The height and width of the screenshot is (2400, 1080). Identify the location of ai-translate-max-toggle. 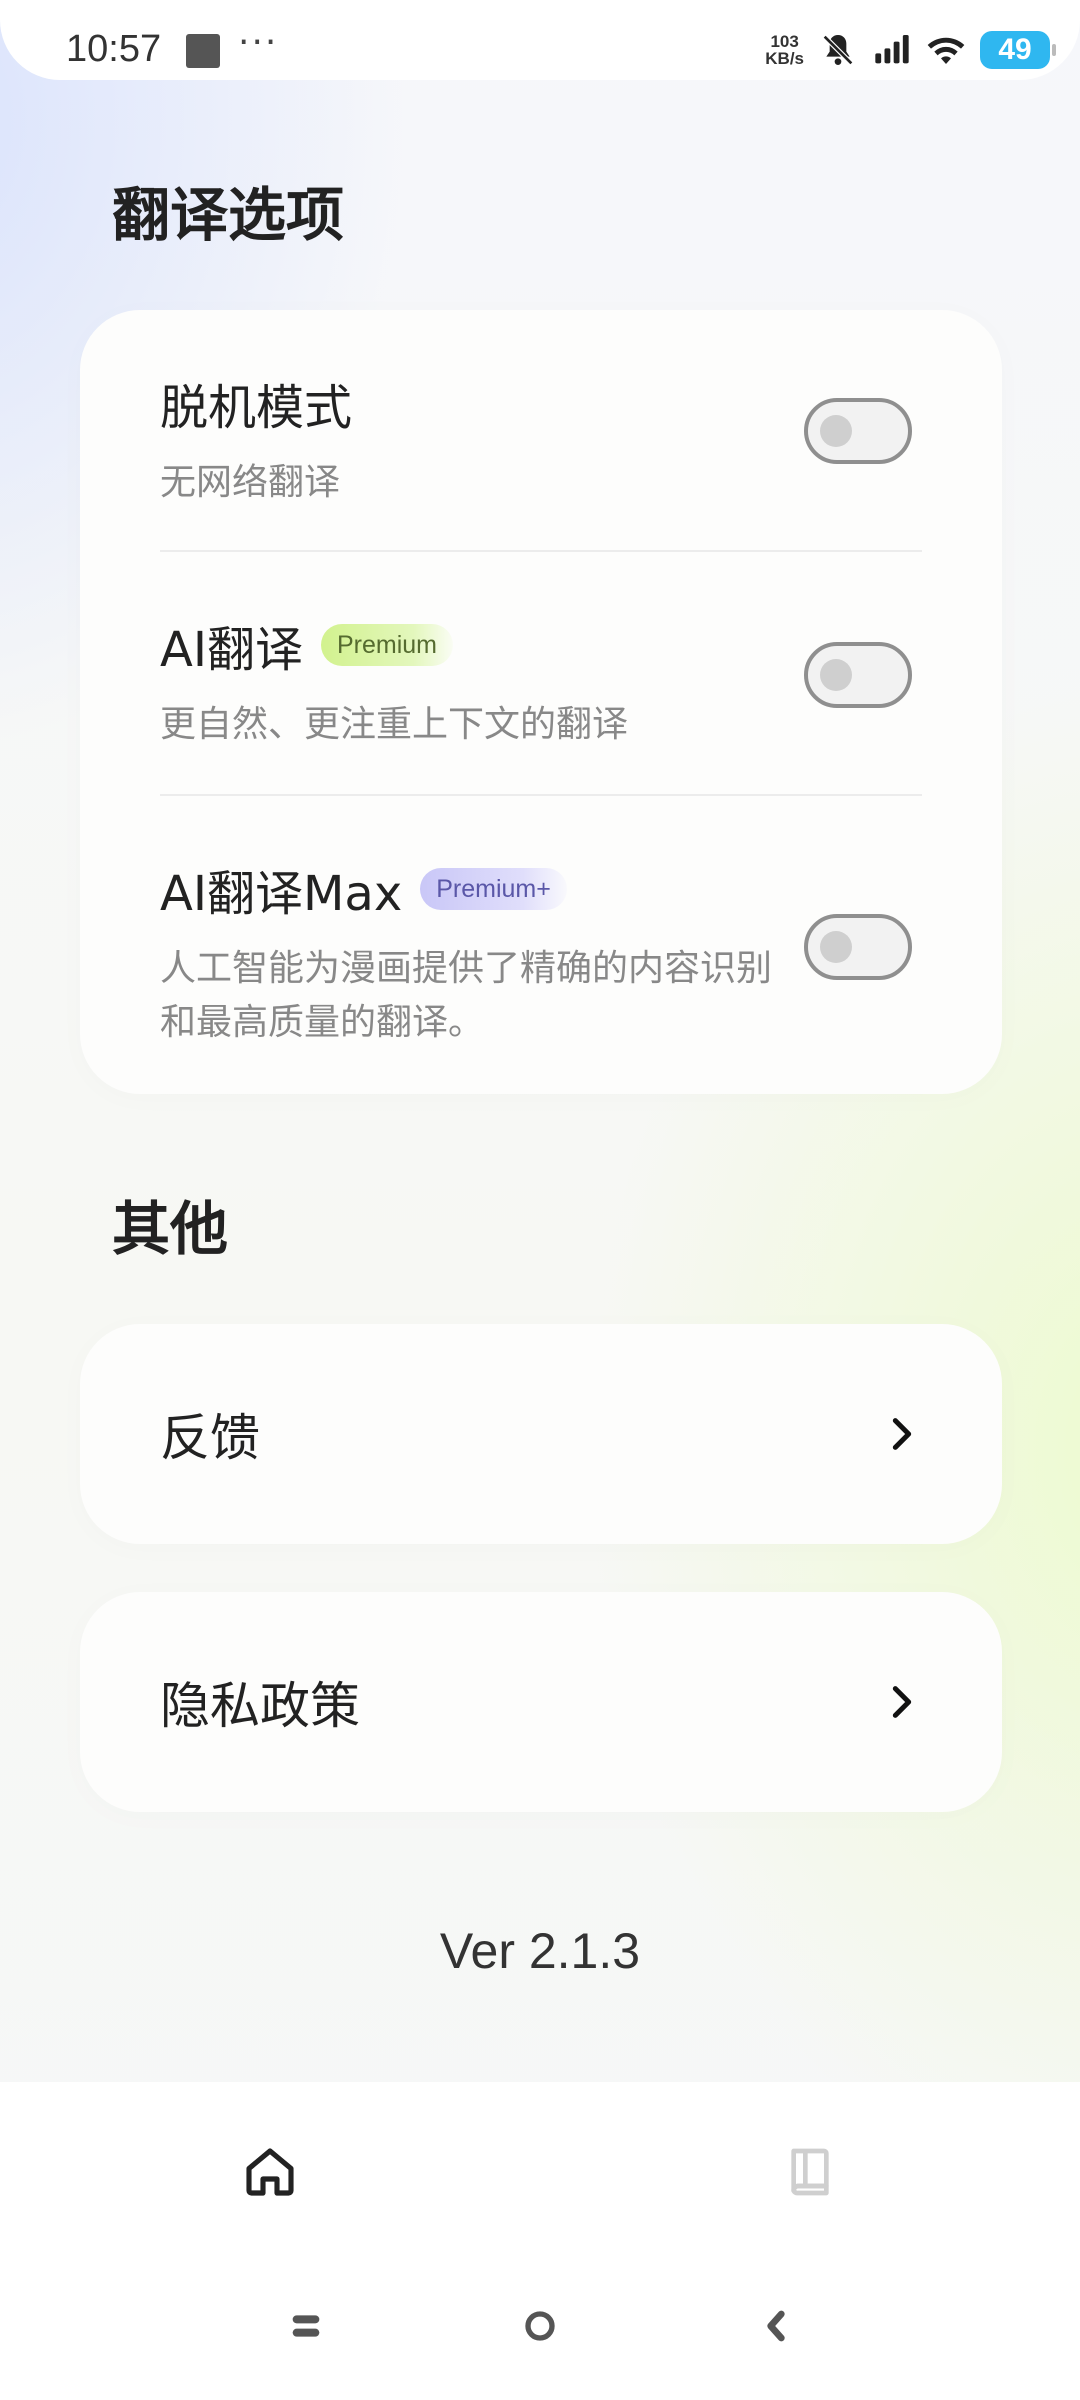
(858, 947).